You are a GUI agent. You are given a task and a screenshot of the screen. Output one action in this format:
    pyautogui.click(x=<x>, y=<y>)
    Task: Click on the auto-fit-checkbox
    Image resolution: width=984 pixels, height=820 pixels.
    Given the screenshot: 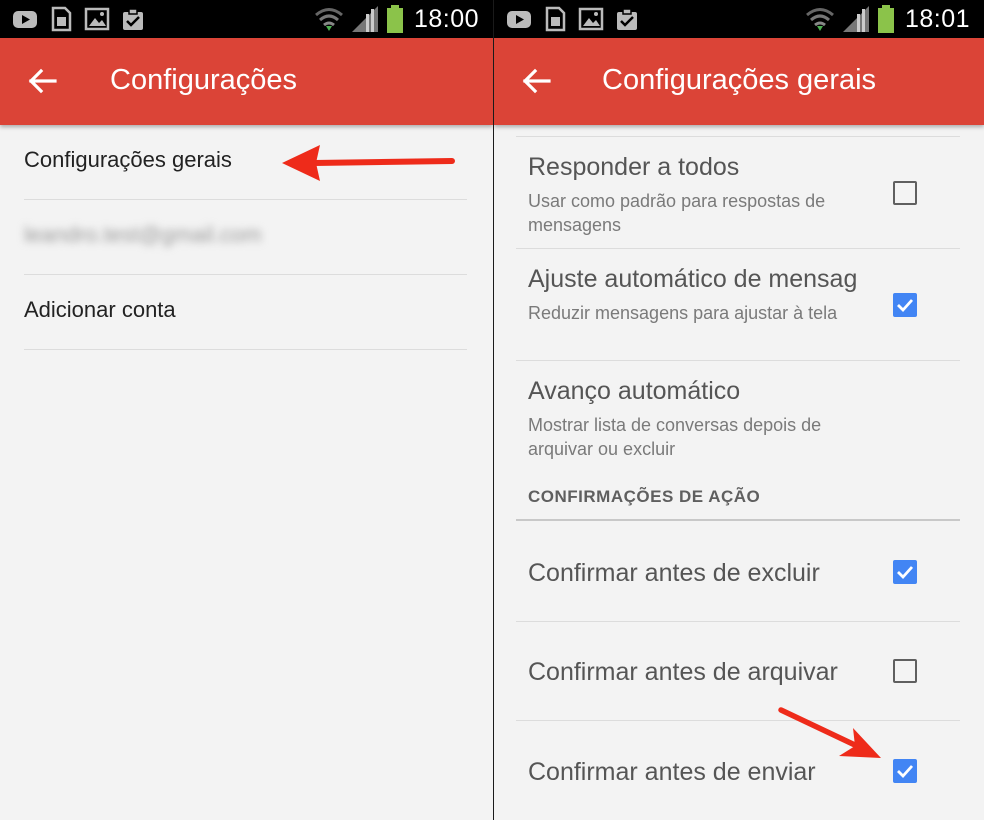 What is the action you would take?
    pyautogui.click(x=905, y=305)
    